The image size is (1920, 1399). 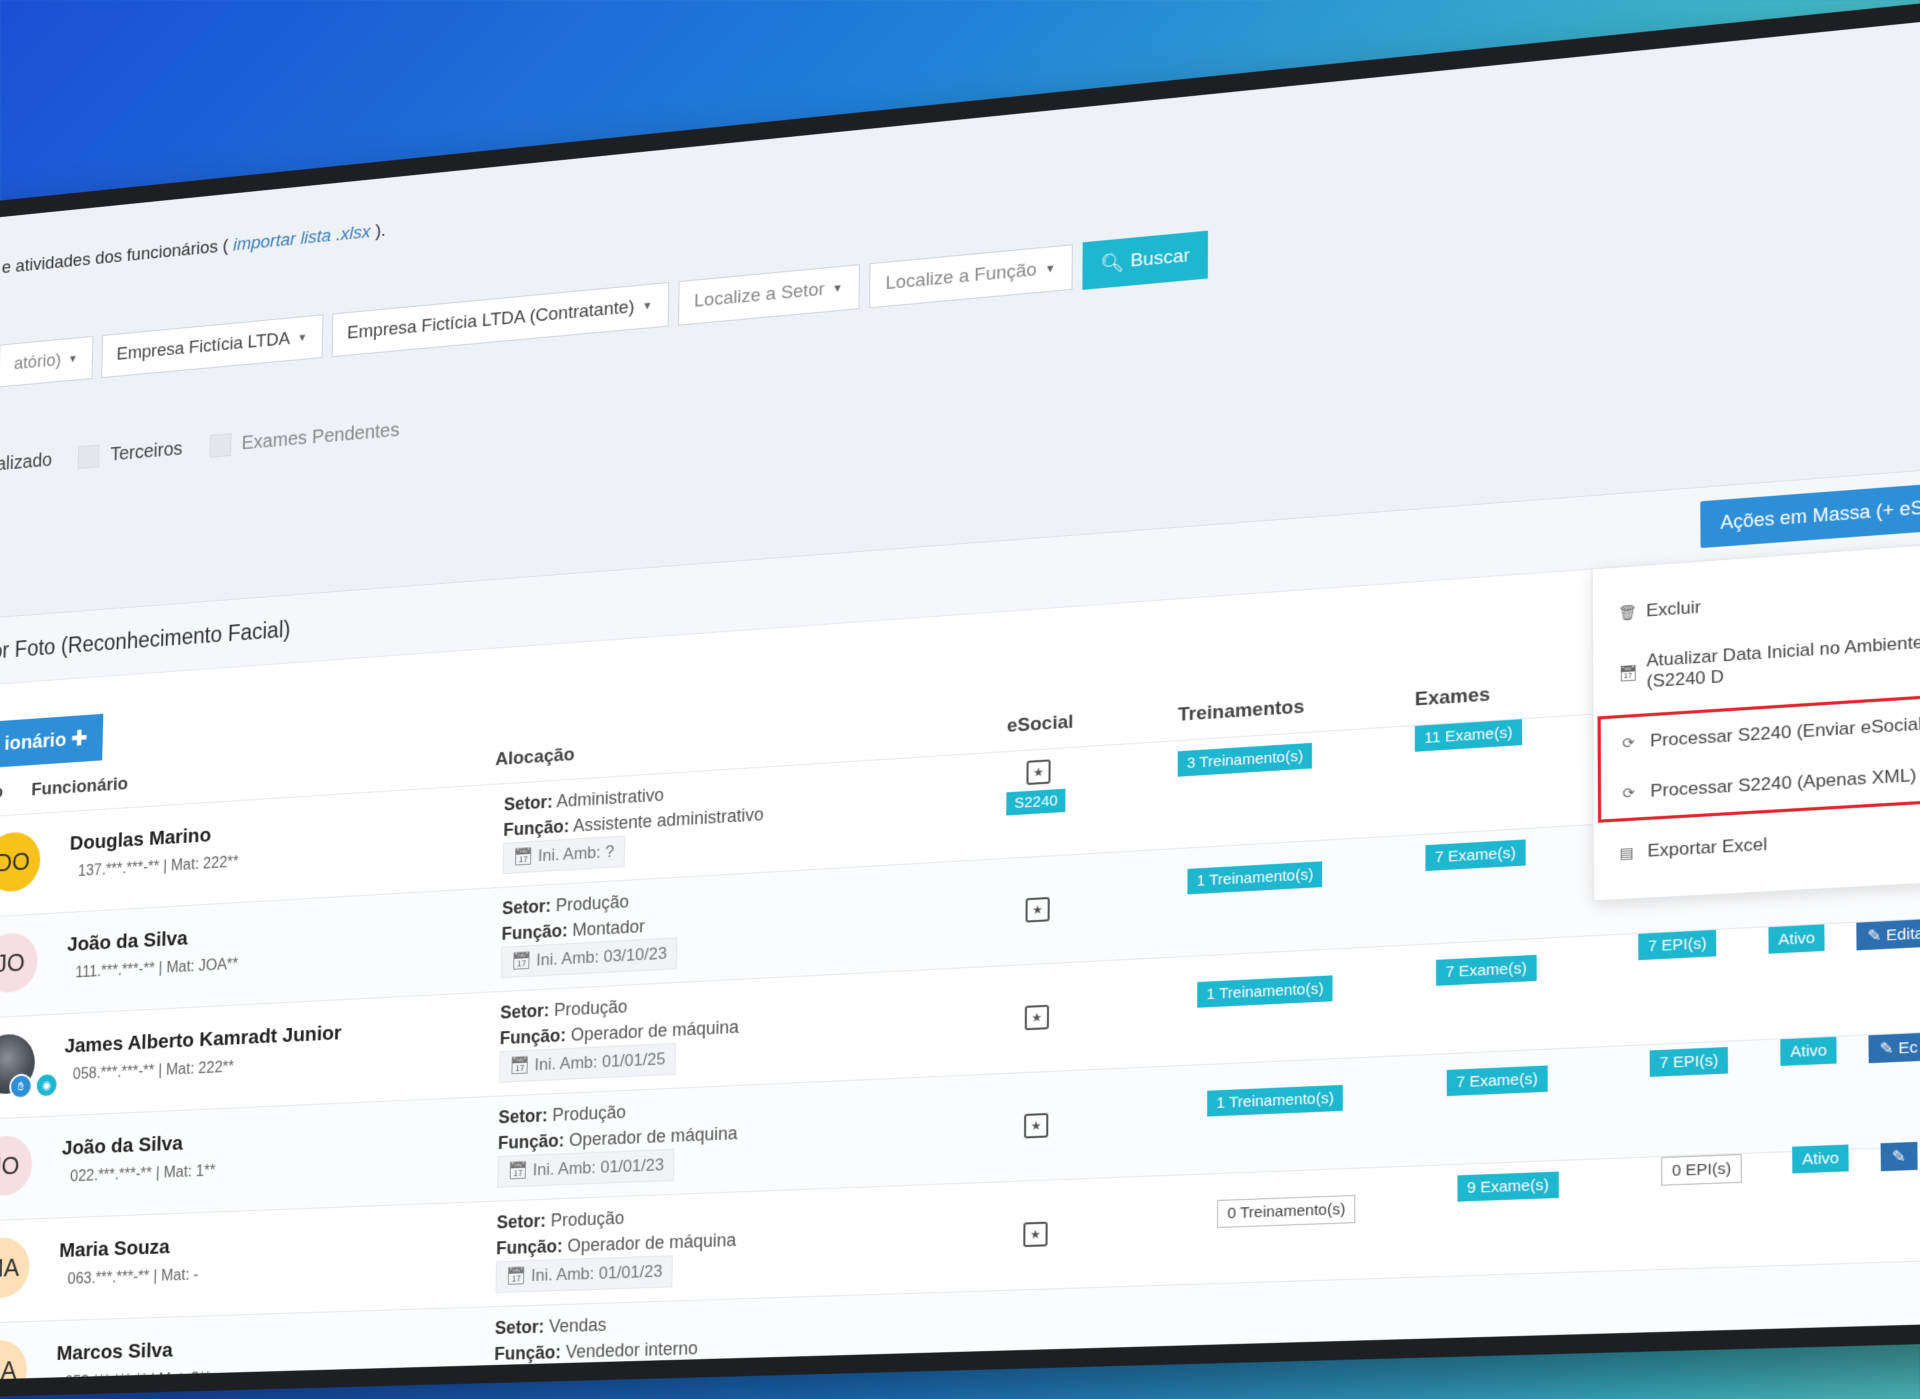 I want to click on avatar: DO, so click(x=20, y=861).